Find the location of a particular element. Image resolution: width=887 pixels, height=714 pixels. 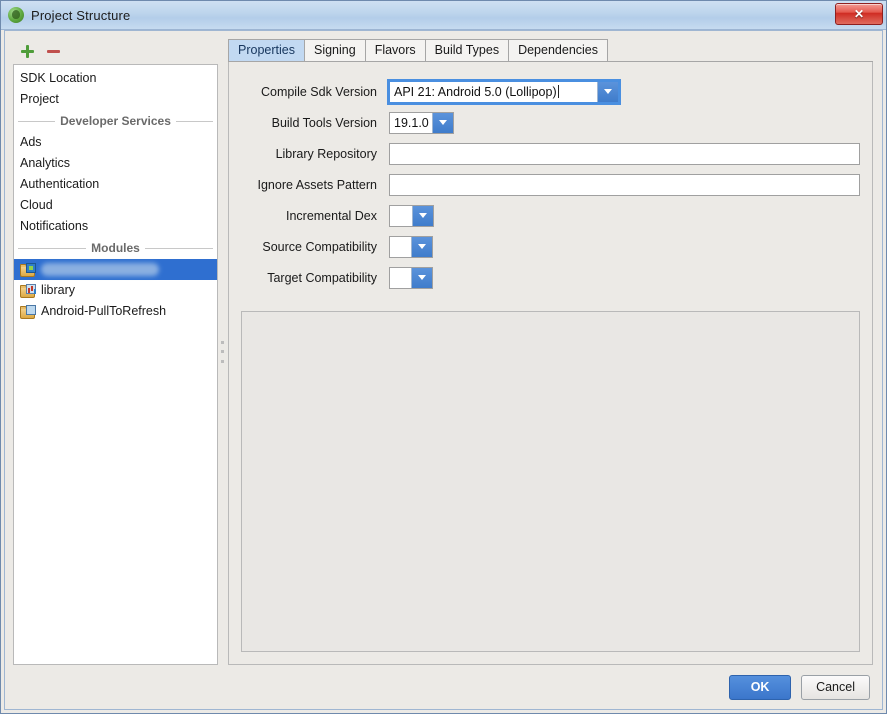

compile-sdk-version-combo: API 21: Android 5.0 (Lollipop) is located at coordinates (504, 91).